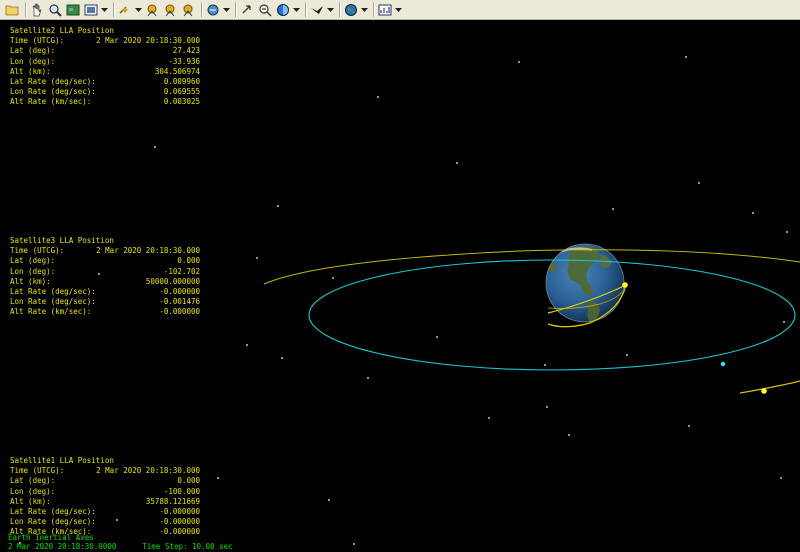 Image resolution: width=800 pixels, height=552 pixels. What do you see at coordinates (385, 10) in the screenshot?
I see `chart-icon` at bounding box center [385, 10].